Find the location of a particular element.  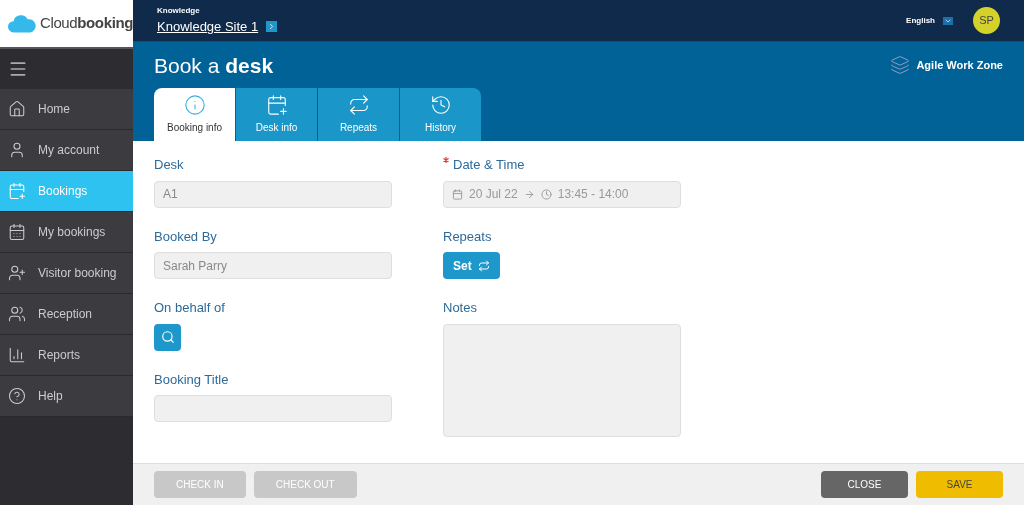

tab: Repeats is located at coordinates (358, 115).